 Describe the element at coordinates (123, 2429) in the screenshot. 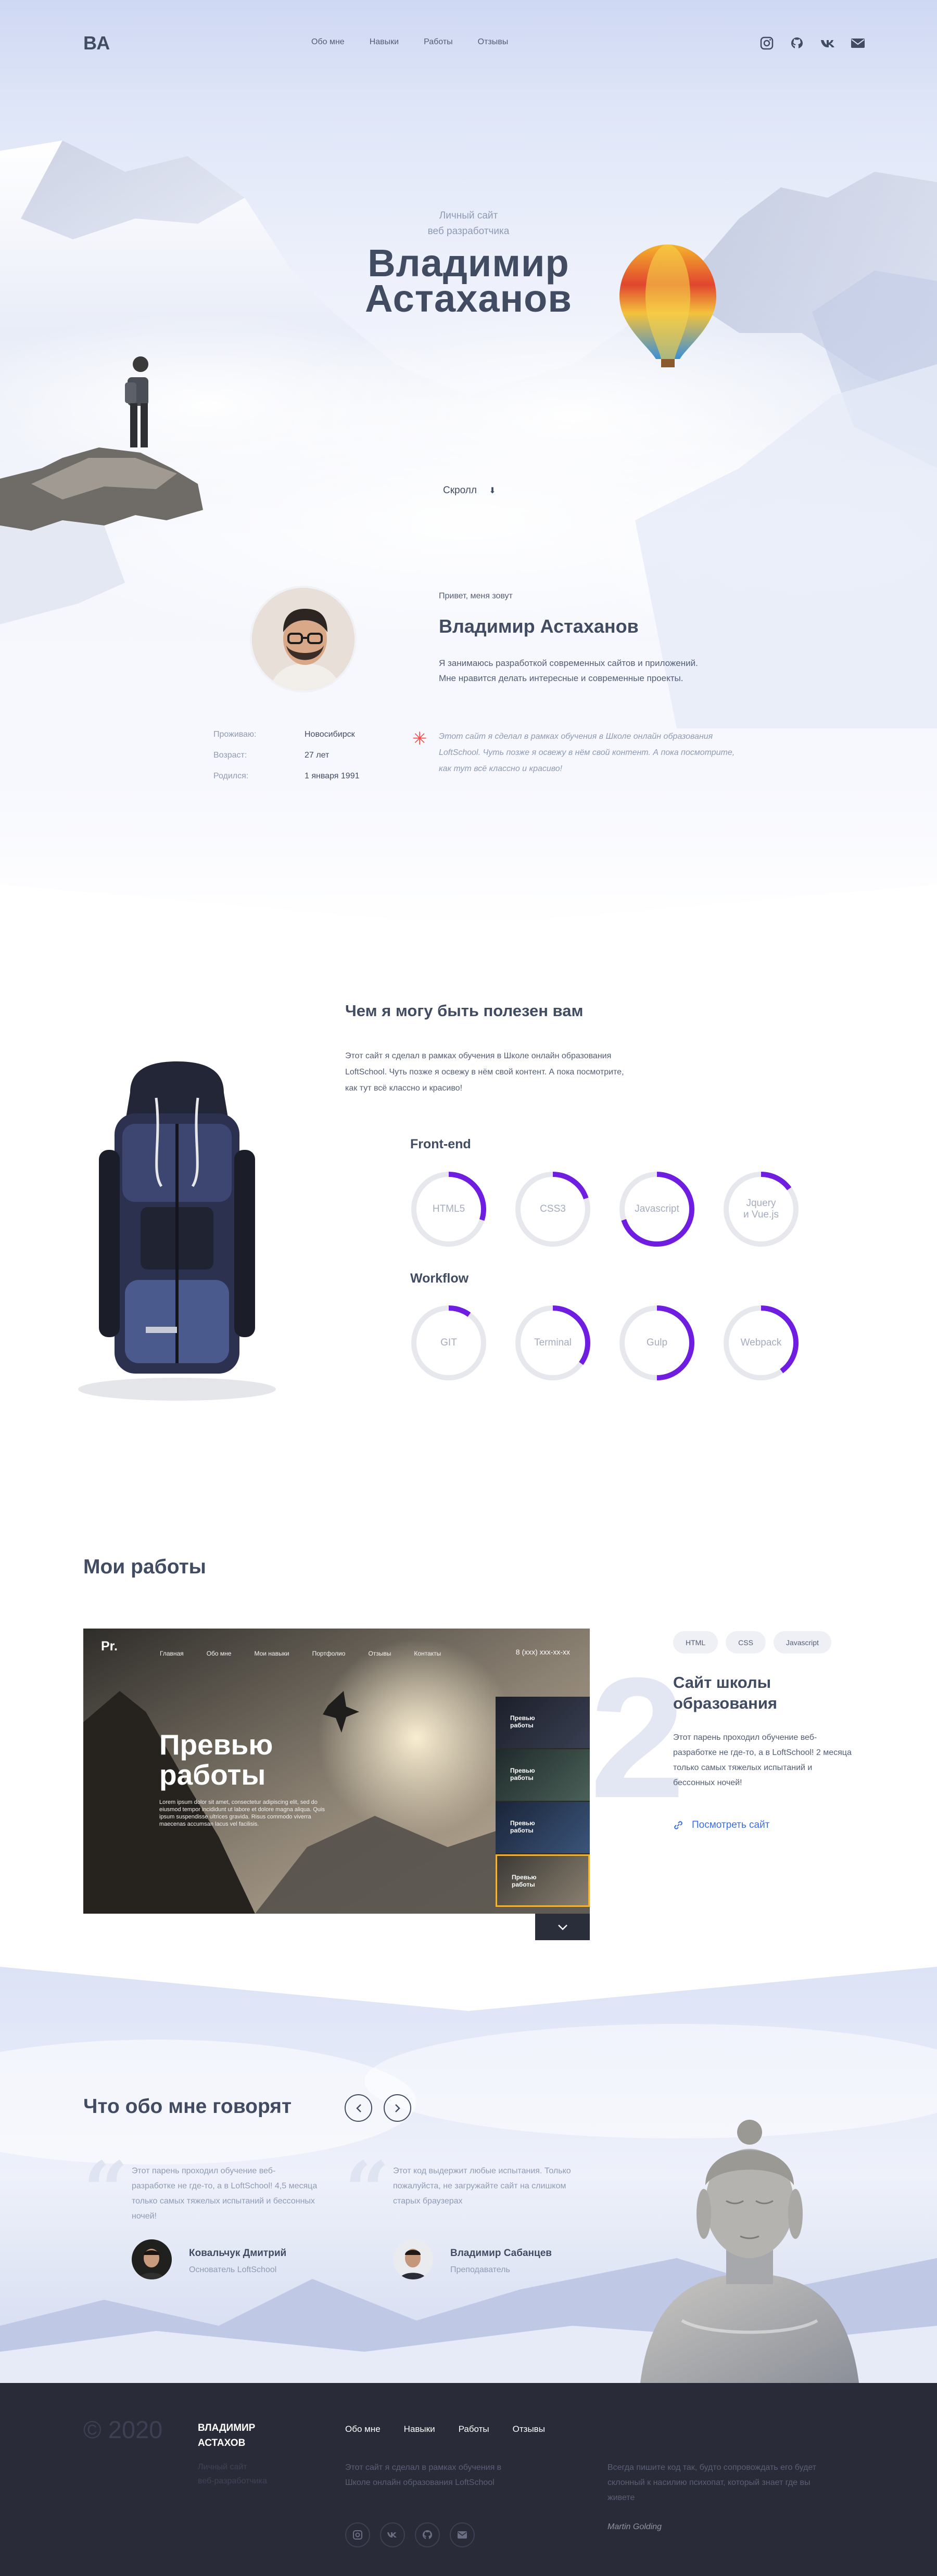

I see `footer-copyright: © 2020` at that location.